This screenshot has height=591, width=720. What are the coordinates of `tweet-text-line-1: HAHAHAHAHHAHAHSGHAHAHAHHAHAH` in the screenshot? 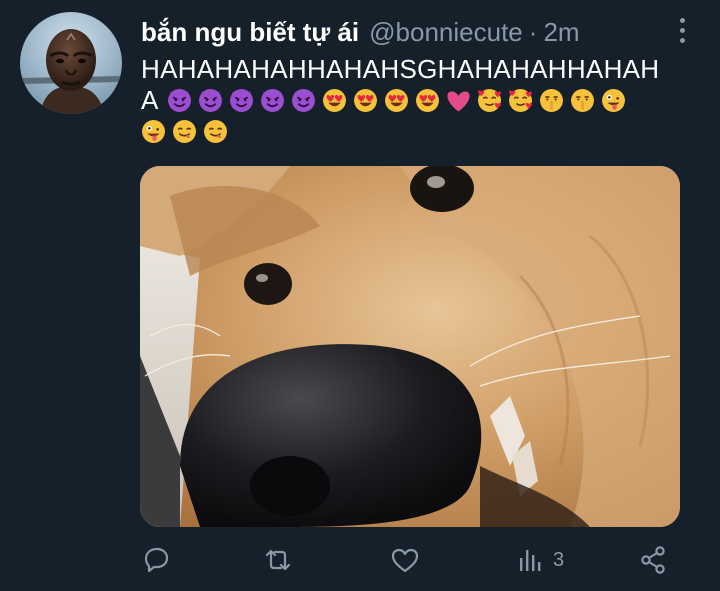 It's located at (400, 69).